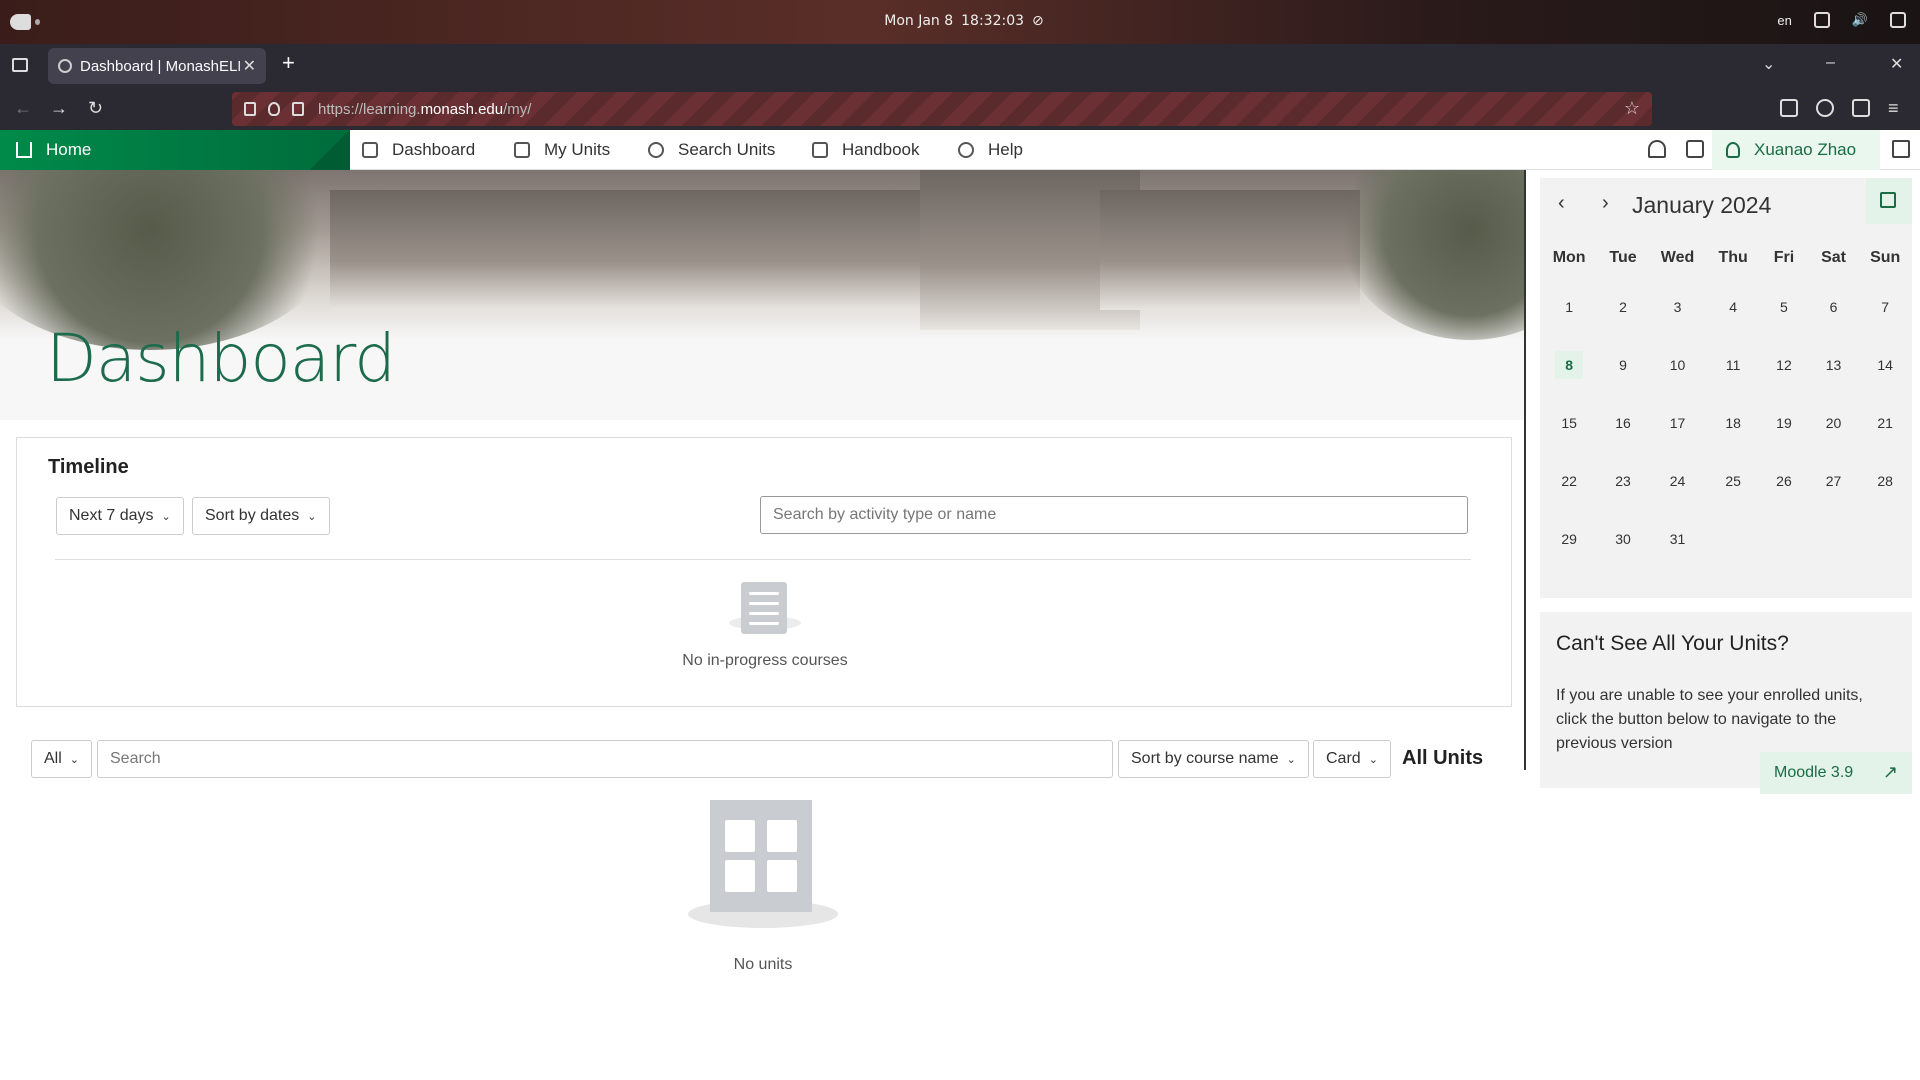 Image resolution: width=1920 pixels, height=1080 pixels. Describe the element at coordinates (1114, 515) in the screenshot. I see `timeline-search-input: Search by activity type or name` at that location.